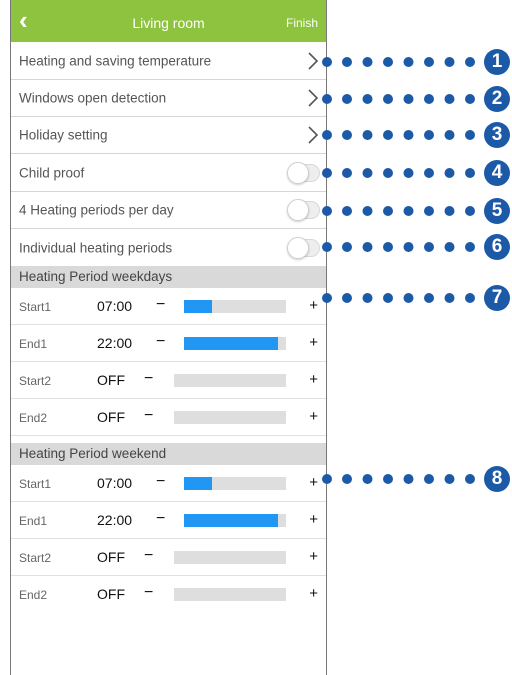  I want to click on callout-4: 4, so click(417, 173).